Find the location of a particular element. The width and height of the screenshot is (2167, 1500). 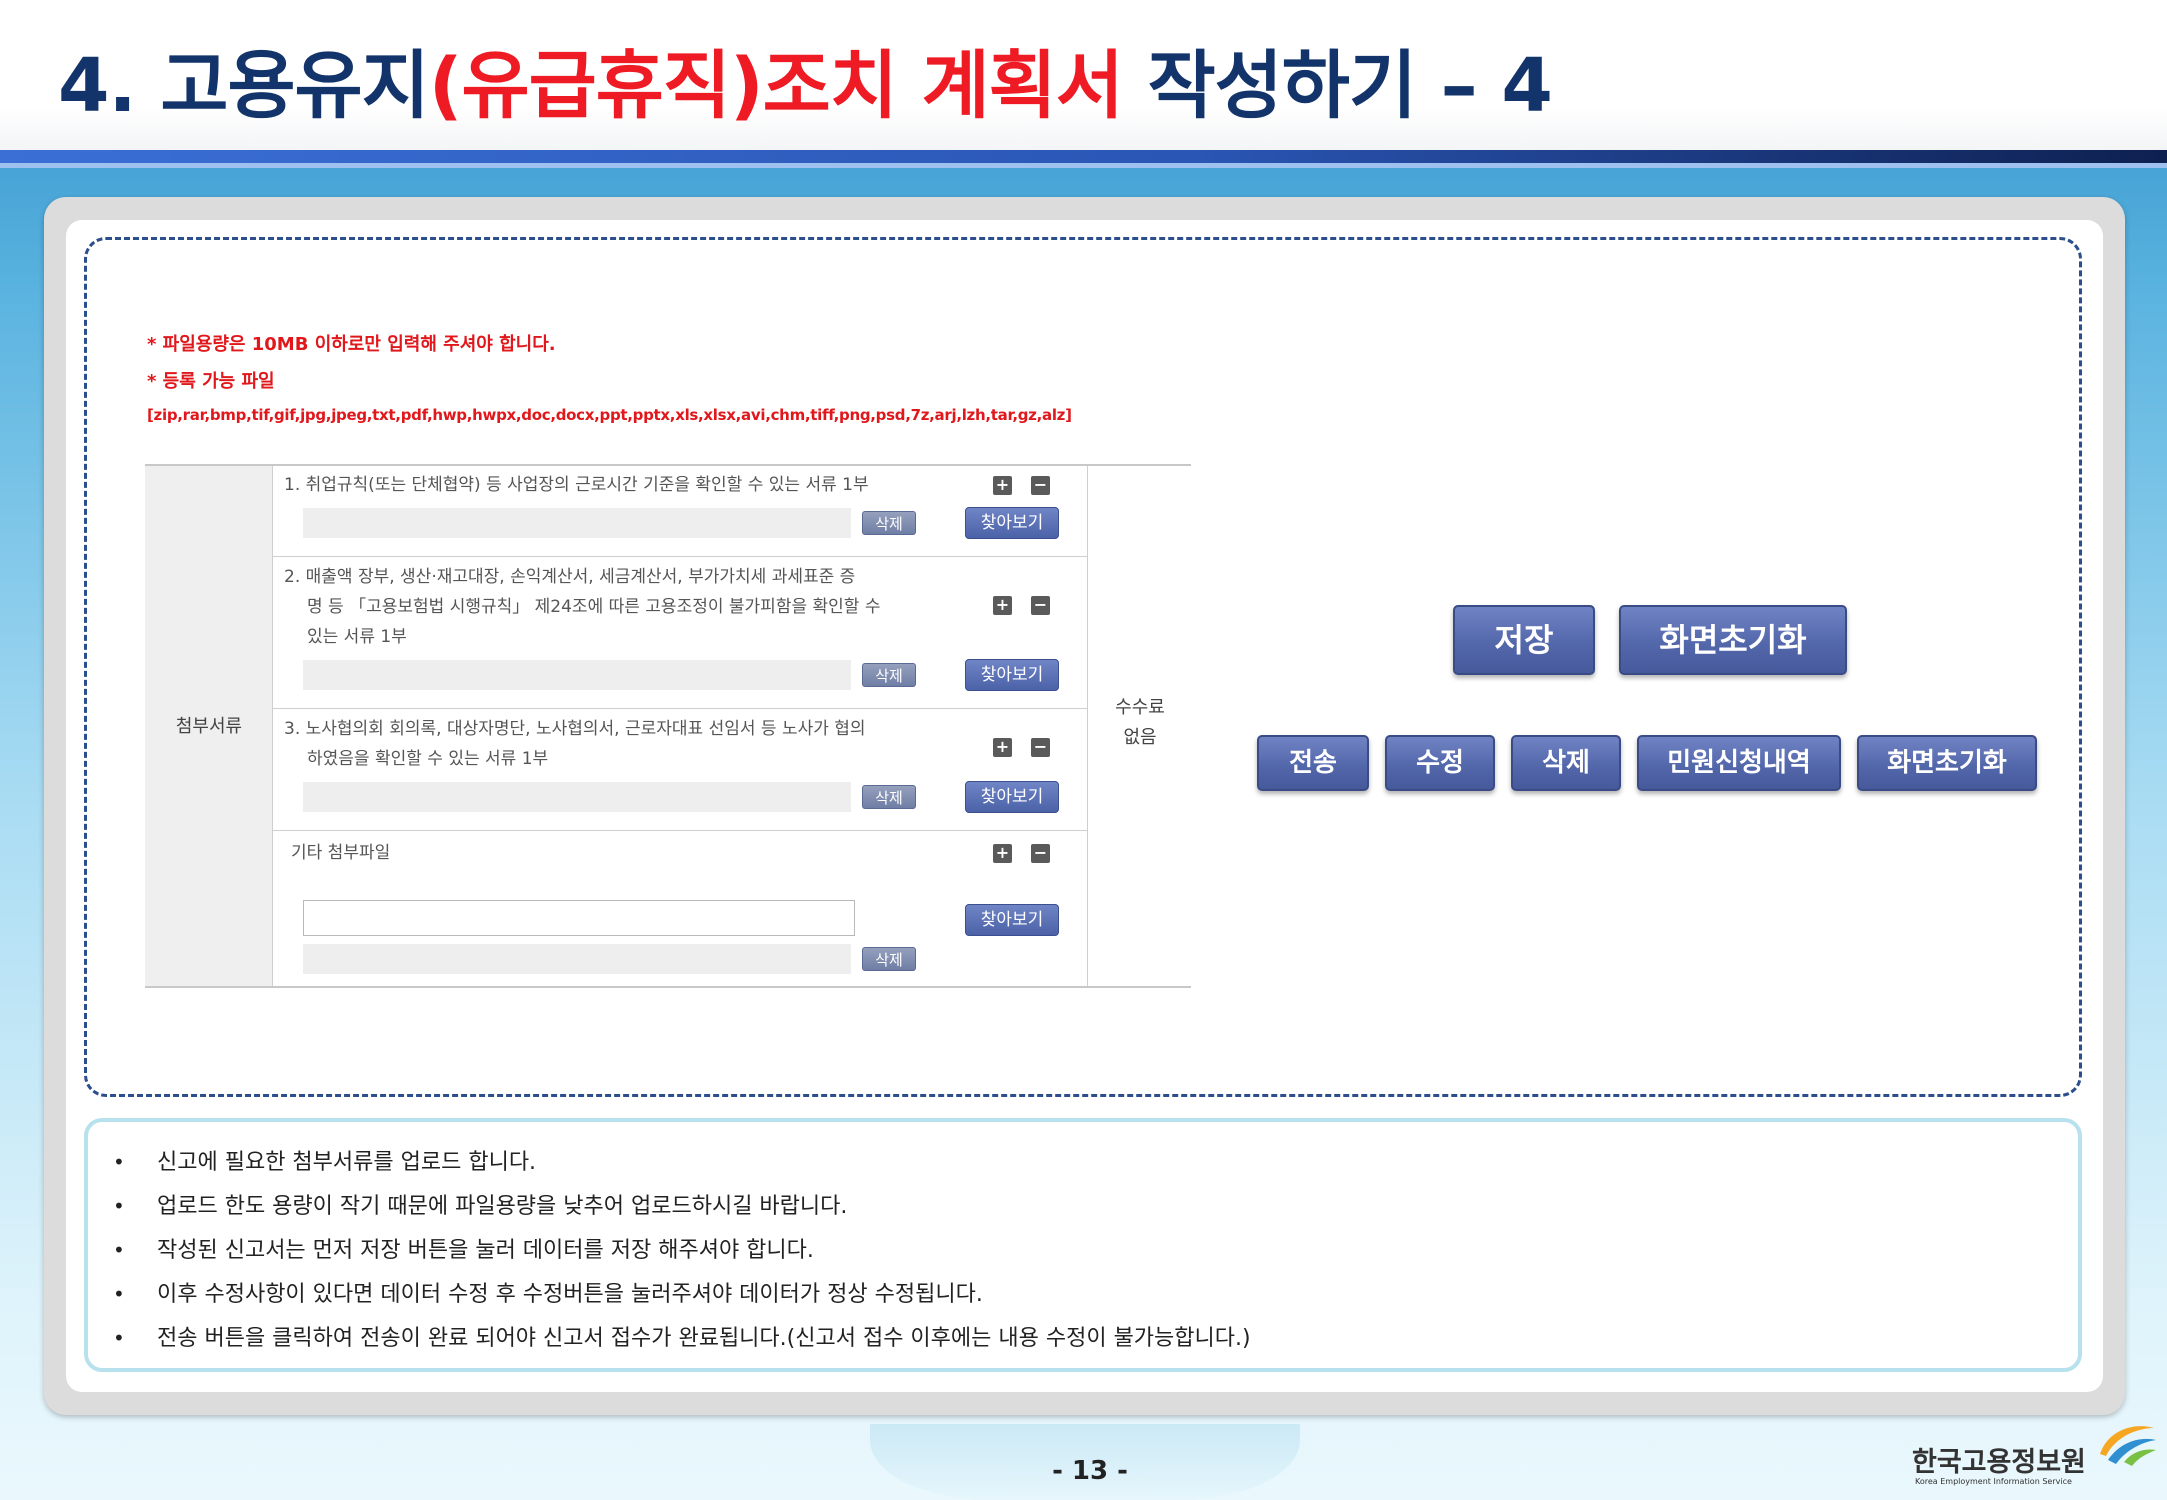

save-button: 저장 is located at coordinates (1524, 640).